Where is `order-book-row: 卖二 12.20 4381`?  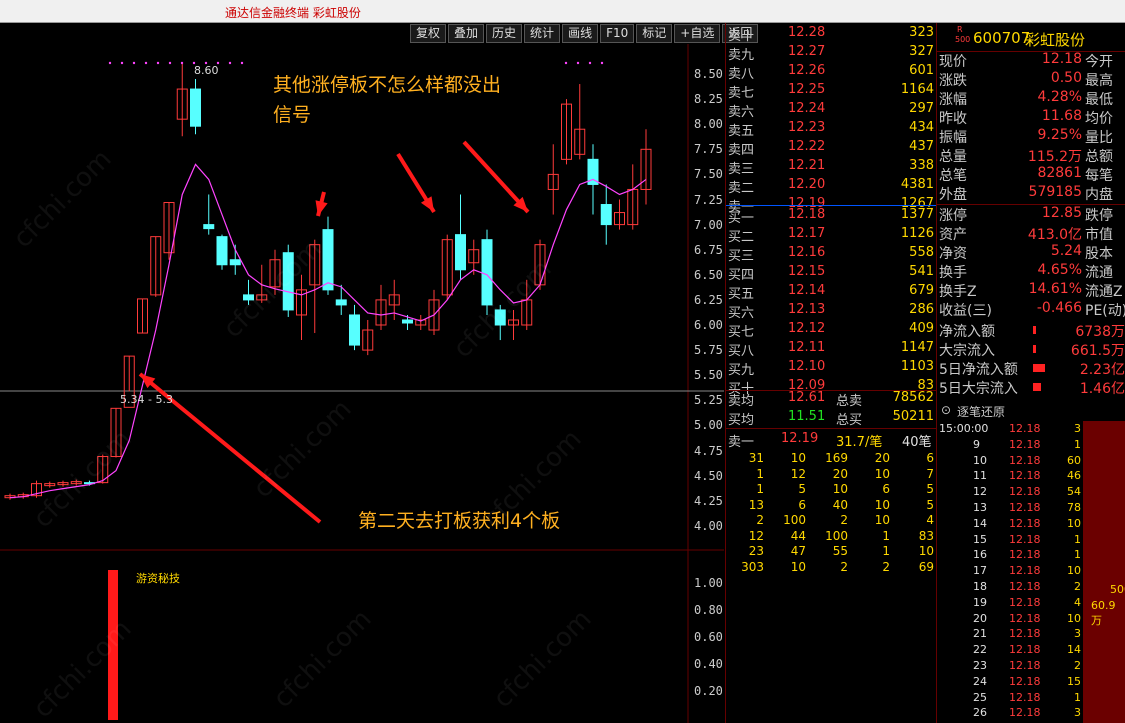
order-book-row: 卖二 12.20 4381 is located at coordinates (831, 186).